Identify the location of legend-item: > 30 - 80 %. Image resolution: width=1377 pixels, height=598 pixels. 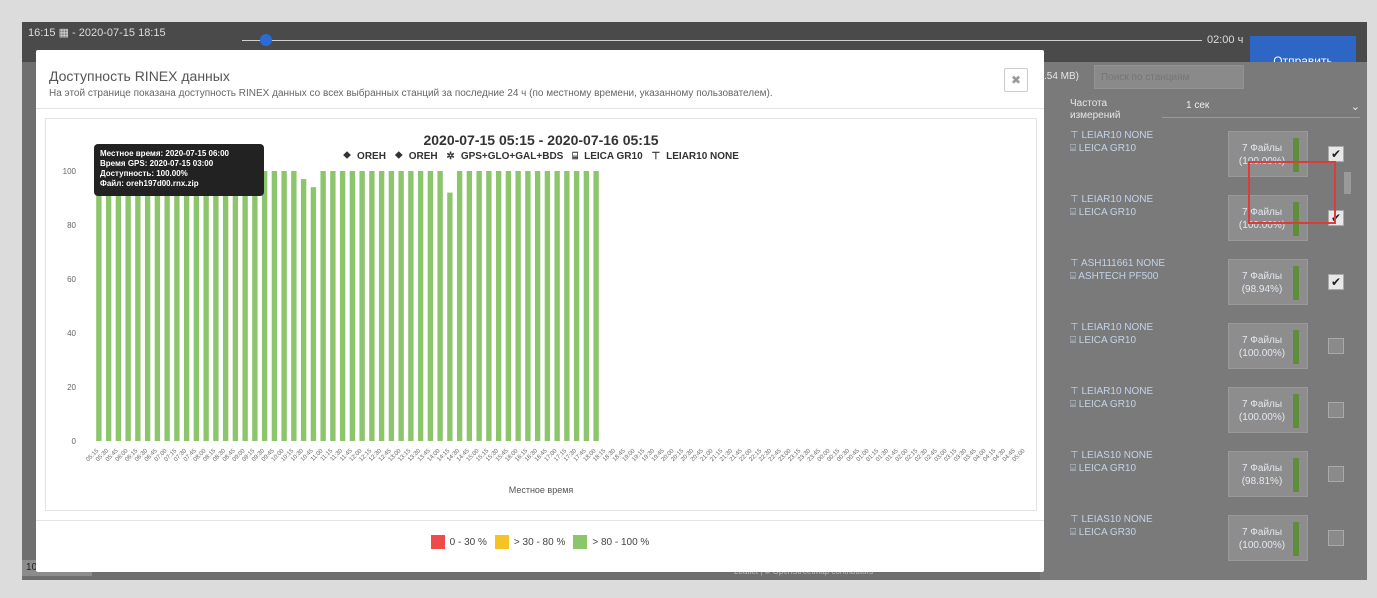
(529, 542).